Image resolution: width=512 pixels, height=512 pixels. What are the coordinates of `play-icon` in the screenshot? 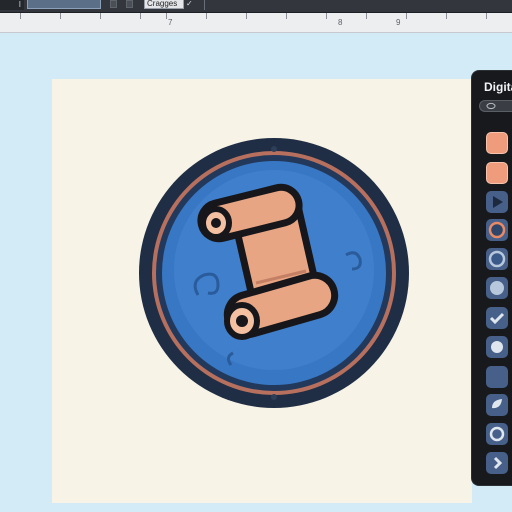 It's located at (498, 202).